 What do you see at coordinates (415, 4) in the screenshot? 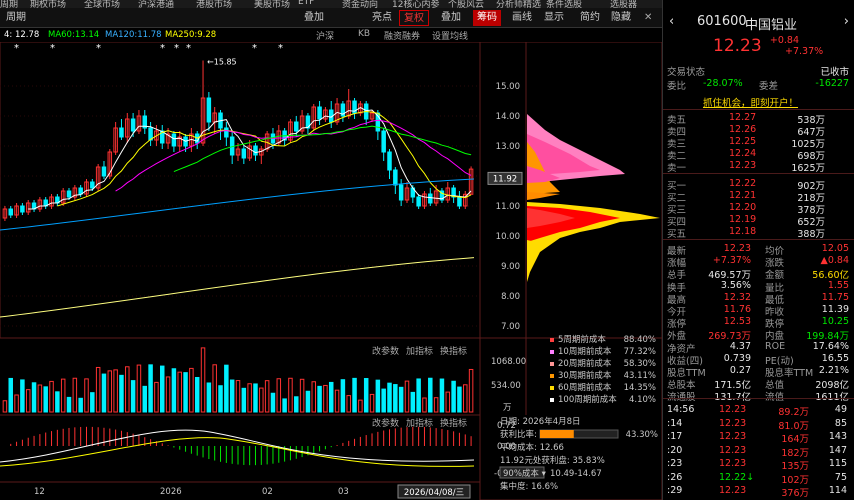
I see `top-menu-item: 12核心内参` at bounding box center [415, 4].